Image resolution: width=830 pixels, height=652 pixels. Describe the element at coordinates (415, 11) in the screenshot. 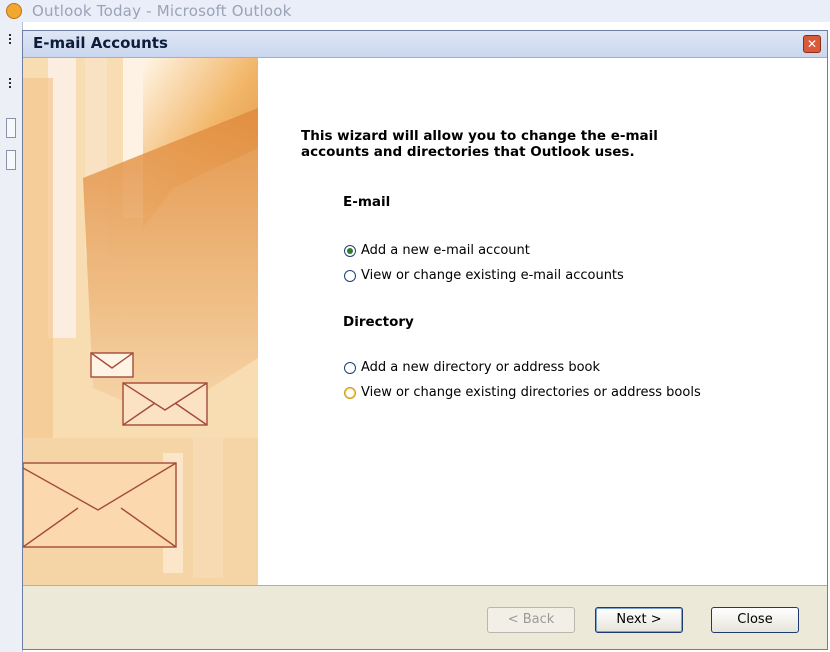

I see `background-window-titlebar: Outlook Today - Microsoft Outlook` at that location.